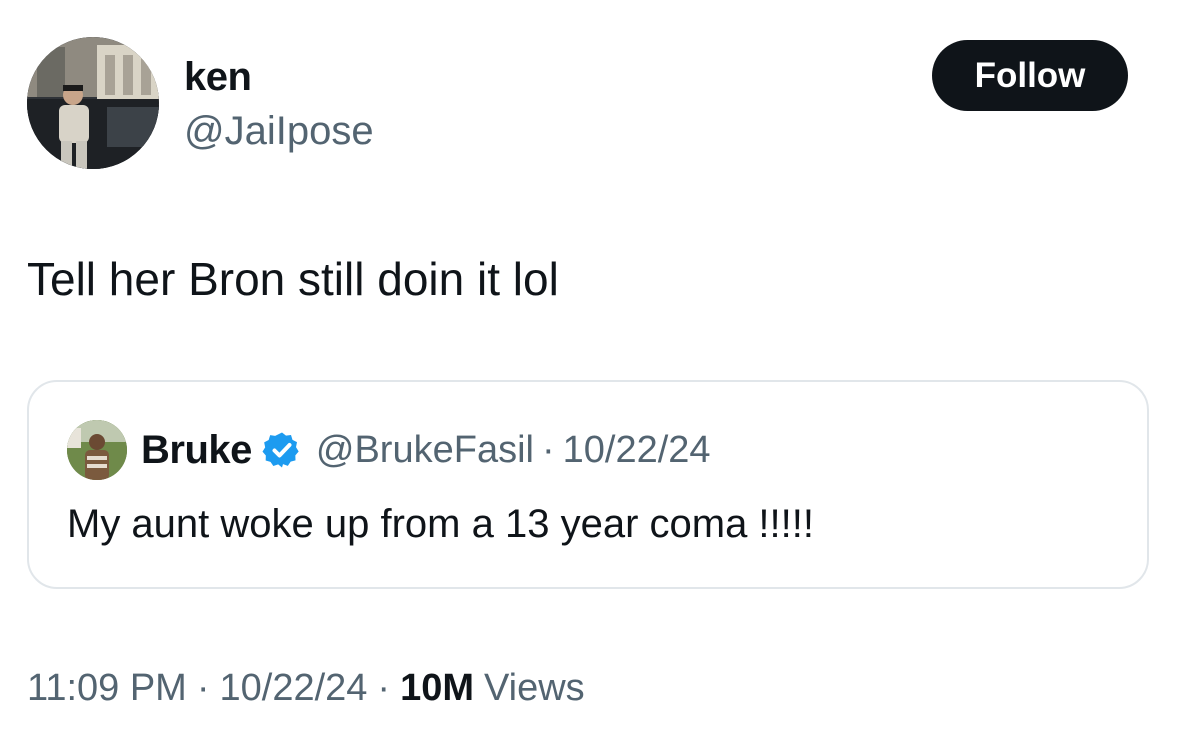 This screenshot has width=1179, height=749. I want to click on quoted-author-avatar, so click(97, 450).